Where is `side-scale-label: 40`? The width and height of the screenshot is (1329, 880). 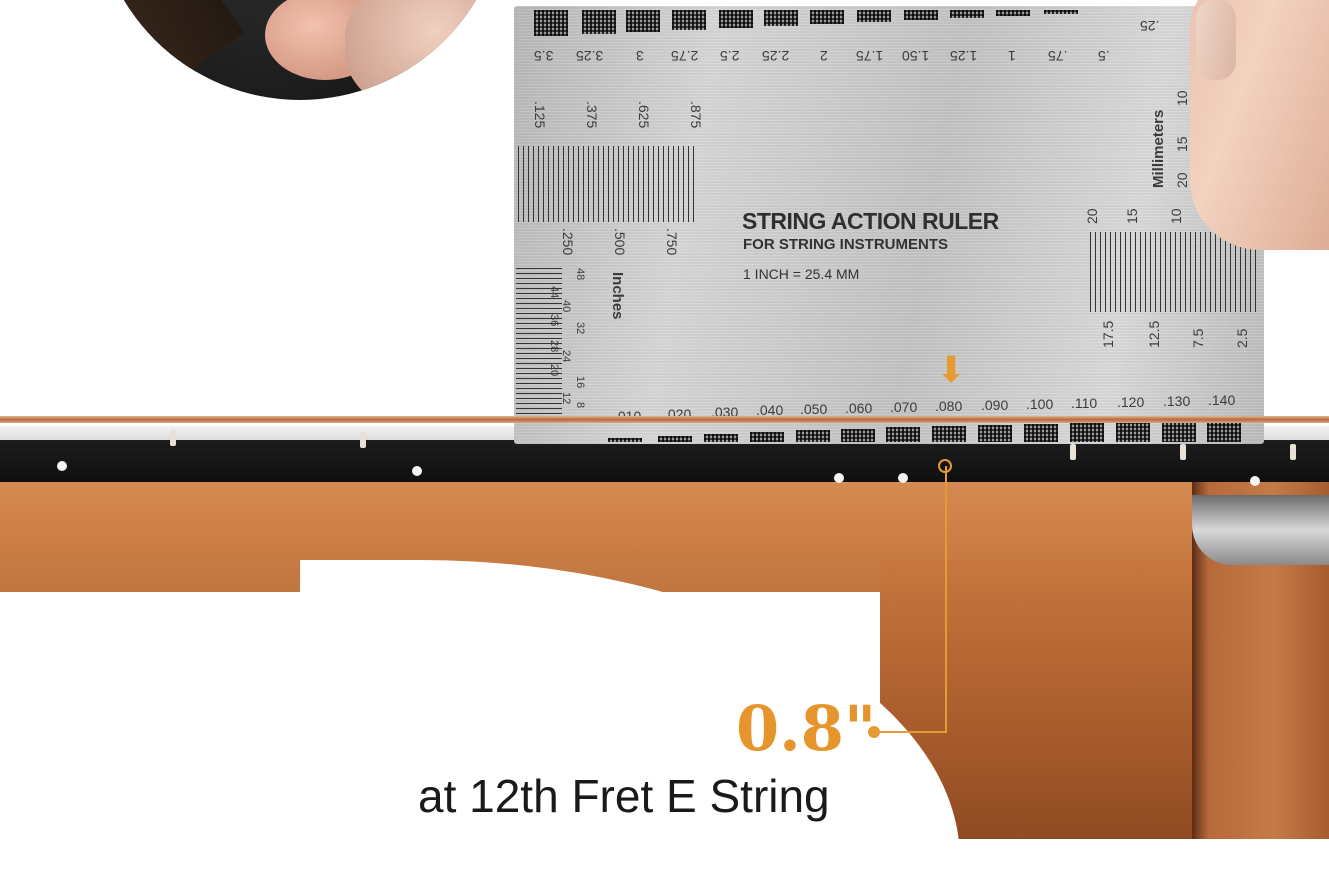
side-scale-label: 40 is located at coordinates (566, 306).